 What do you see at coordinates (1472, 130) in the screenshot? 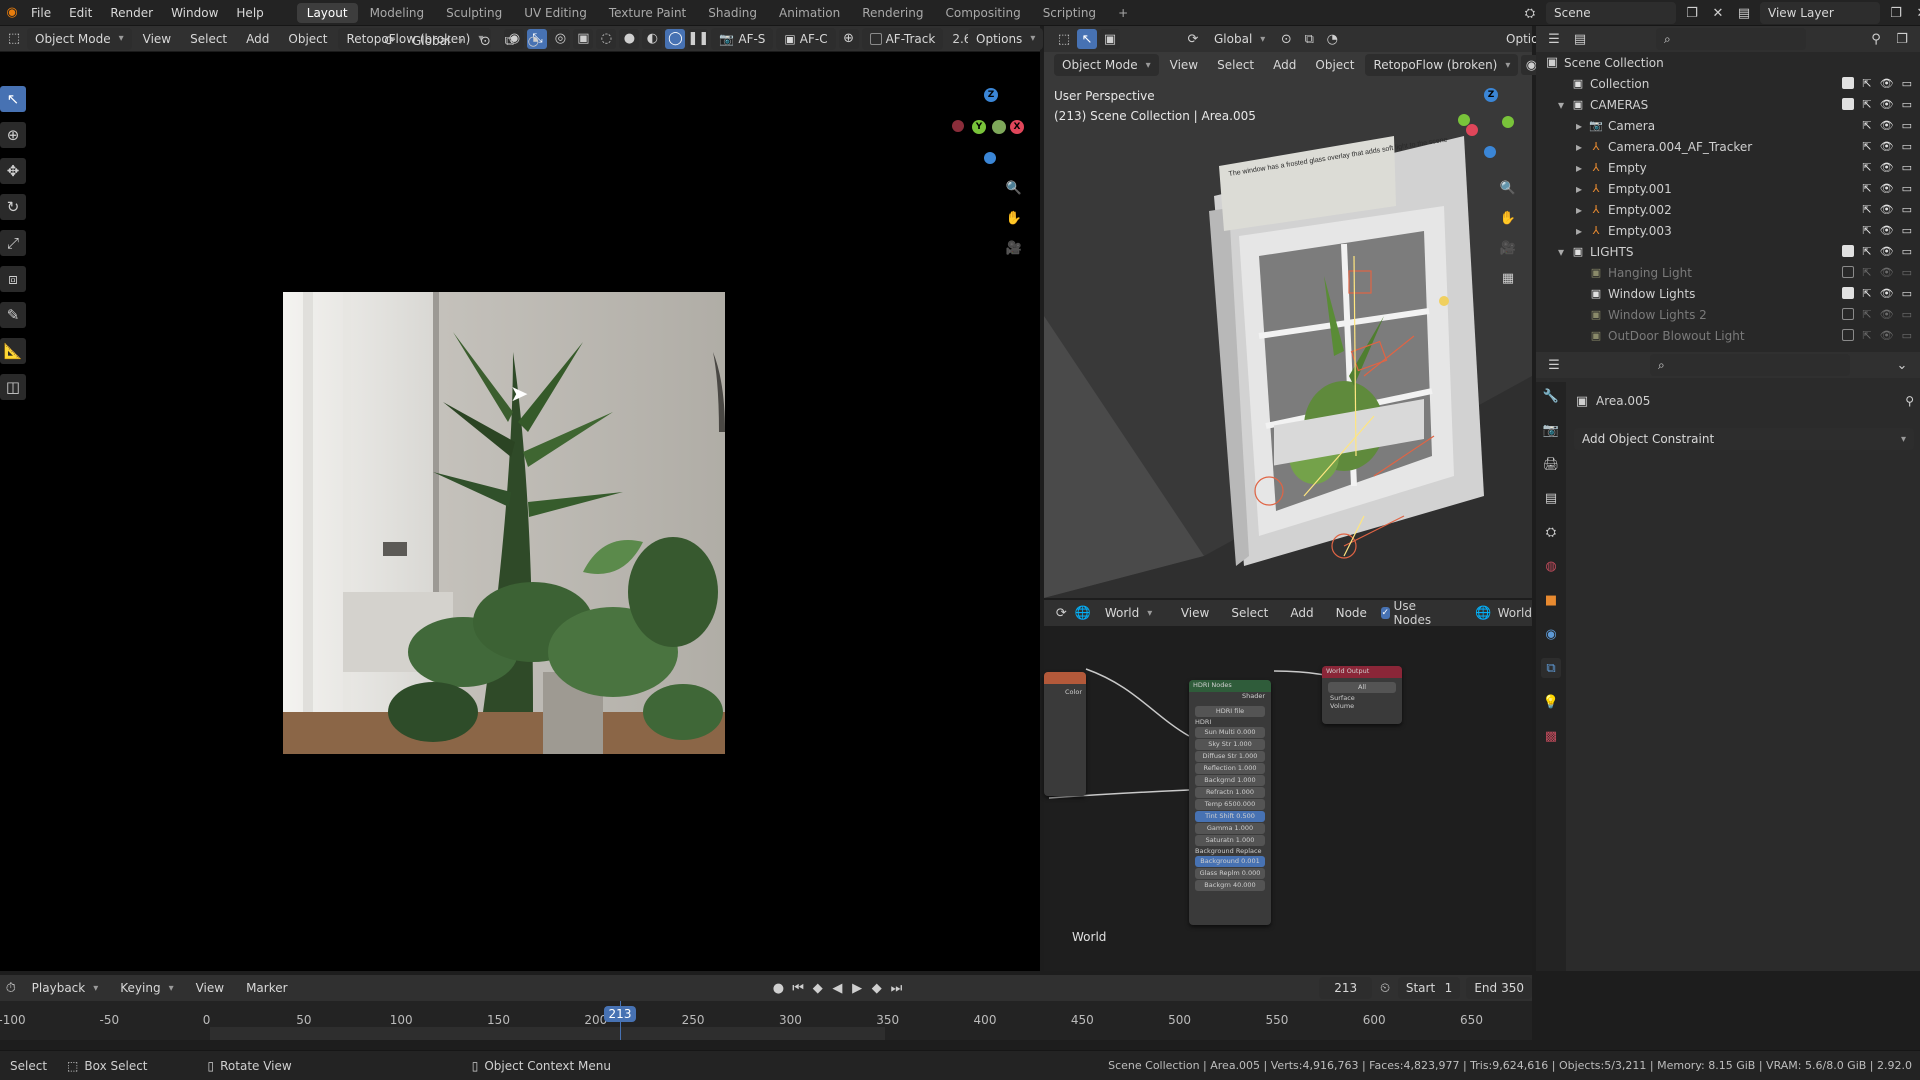
I see `x-axis-icon` at bounding box center [1472, 130].